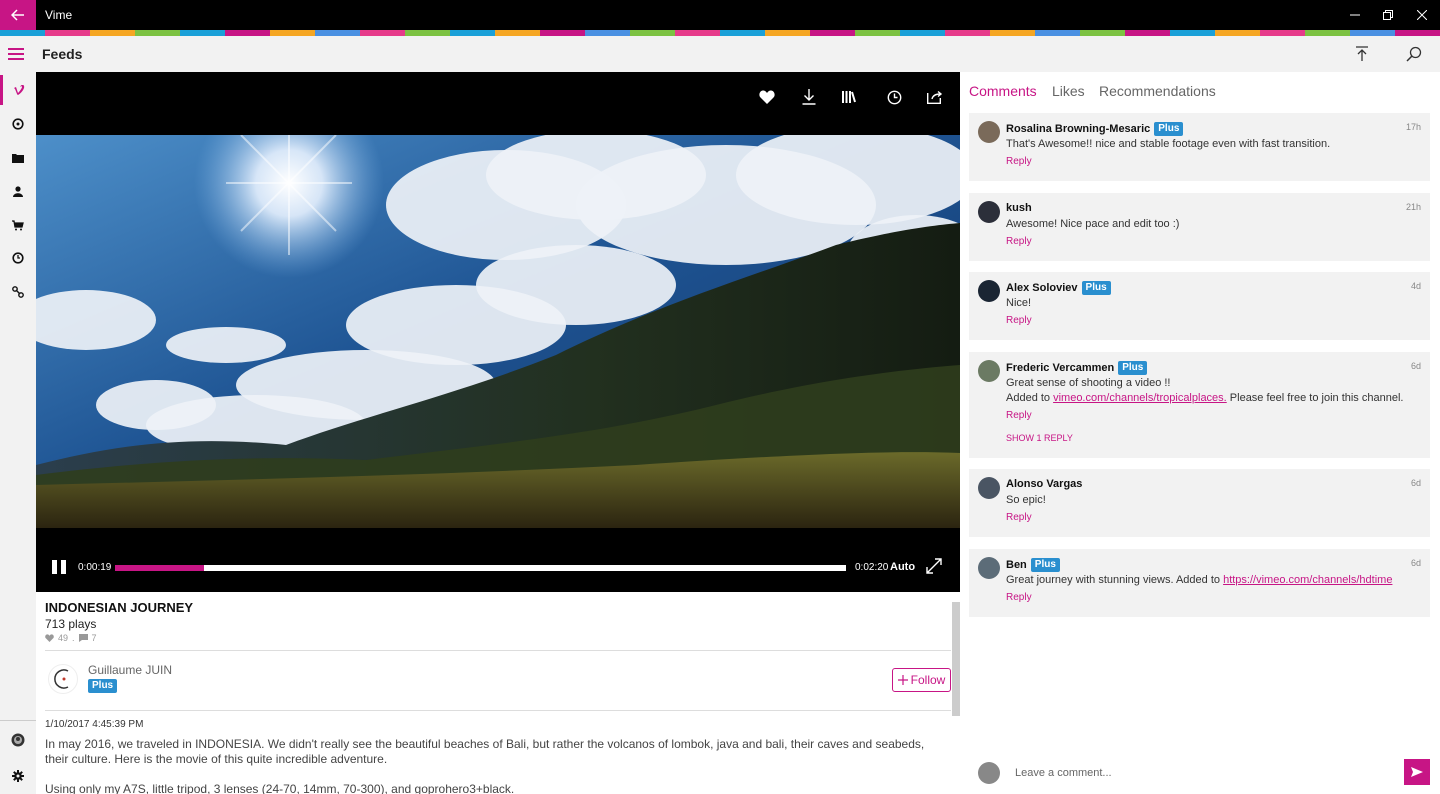  I want to click on arrow-left-icon, so click(17, 15).